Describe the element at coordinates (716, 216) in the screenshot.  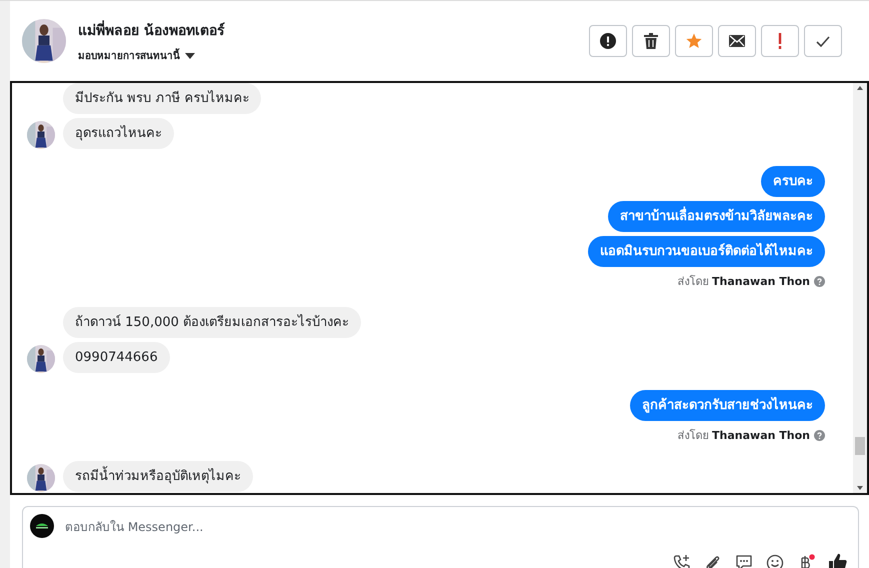
I see `message-bubble: สาขาบ้านเลื่อมตรงข้ามวิลัยพละคะ` at that location.